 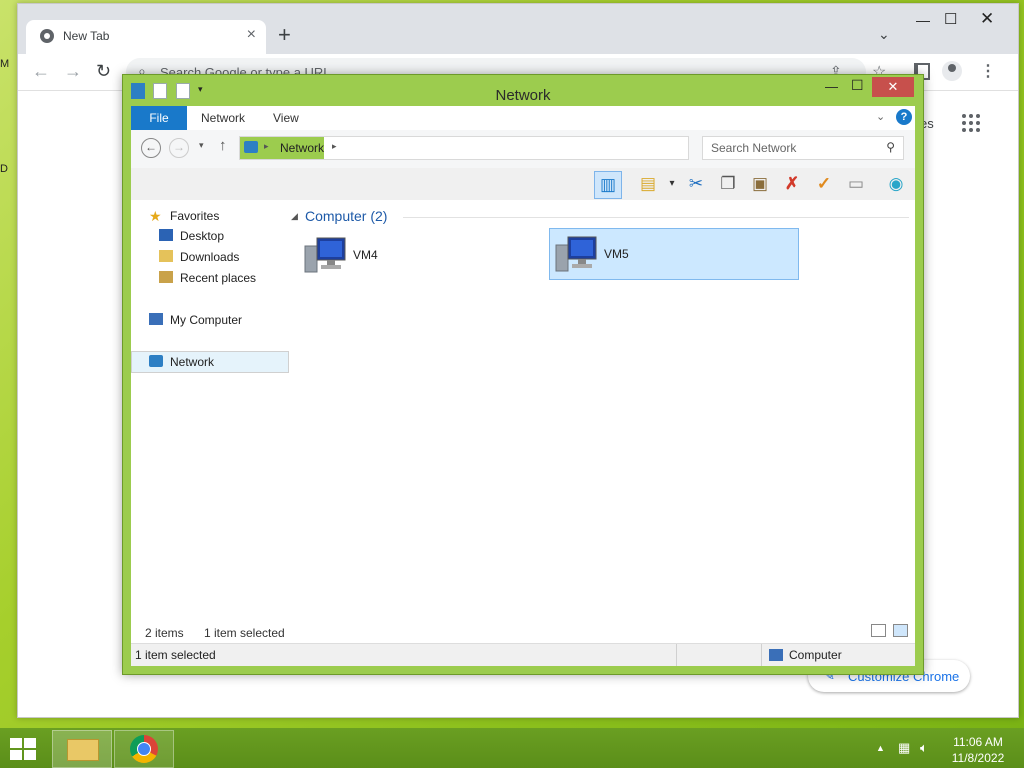 What do you see at coordinates (884, 34) in the screenshot?
I see `tab-search-chevron-icon: ⌄` at bounding box center [884, 34].